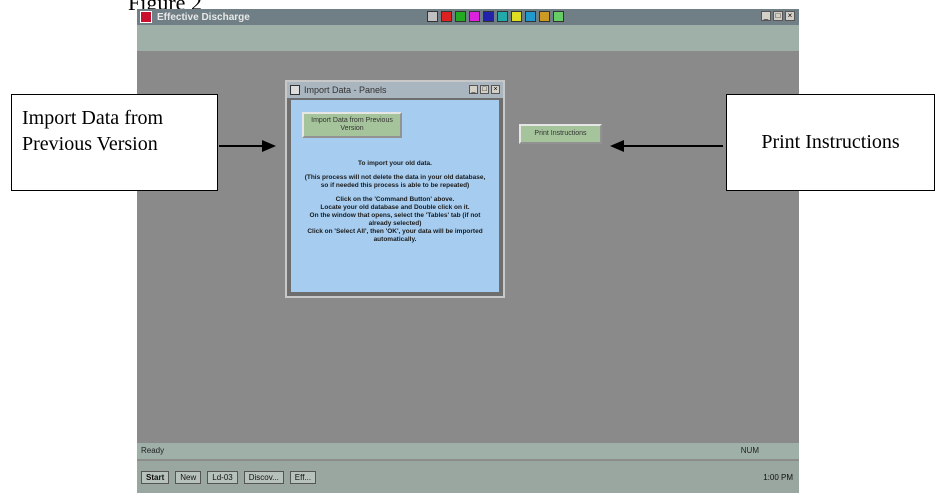 The width and height of the screenshot is (935, 495). Describe the element at coordinates (471, 146) in the screenshot. I see `callout-arrows` at that location.